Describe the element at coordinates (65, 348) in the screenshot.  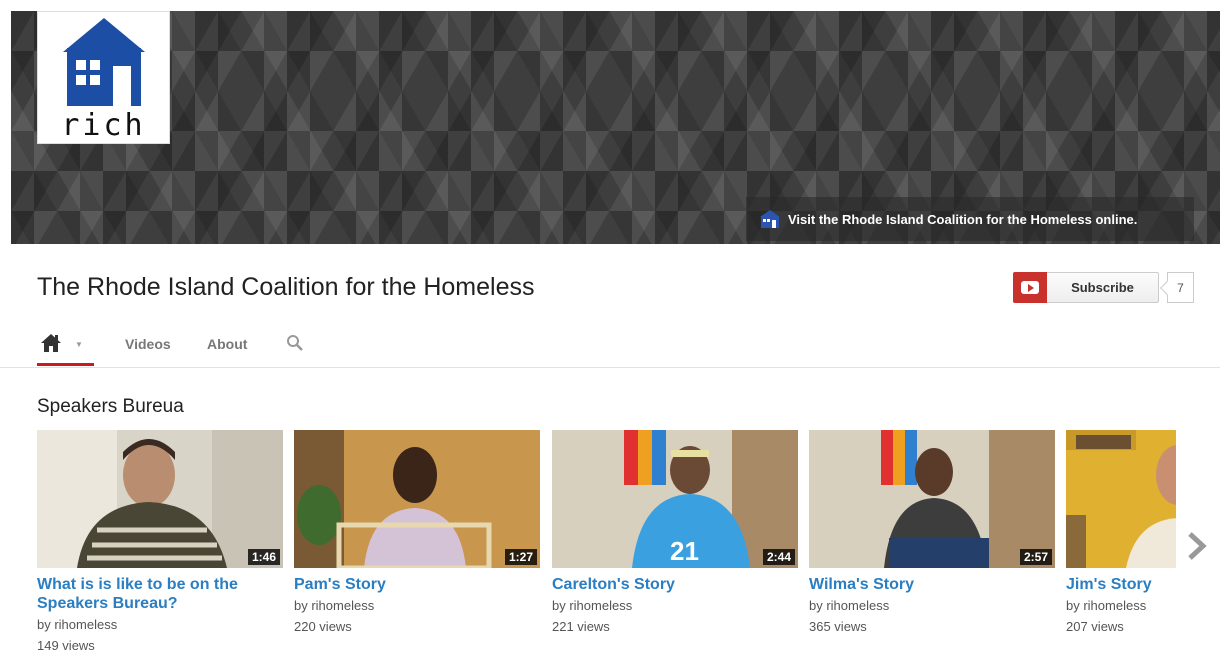
I see `tab-home: ▼` at that location.